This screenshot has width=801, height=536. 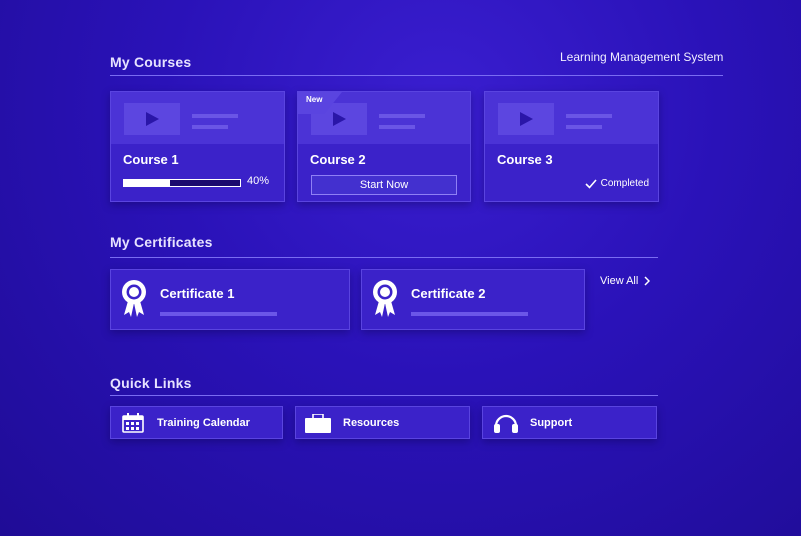 What do you see at coordinates (161, 242) in the screenshot?
I see `certificates-section-title: My Certificates` at bounding box center [161, 242].